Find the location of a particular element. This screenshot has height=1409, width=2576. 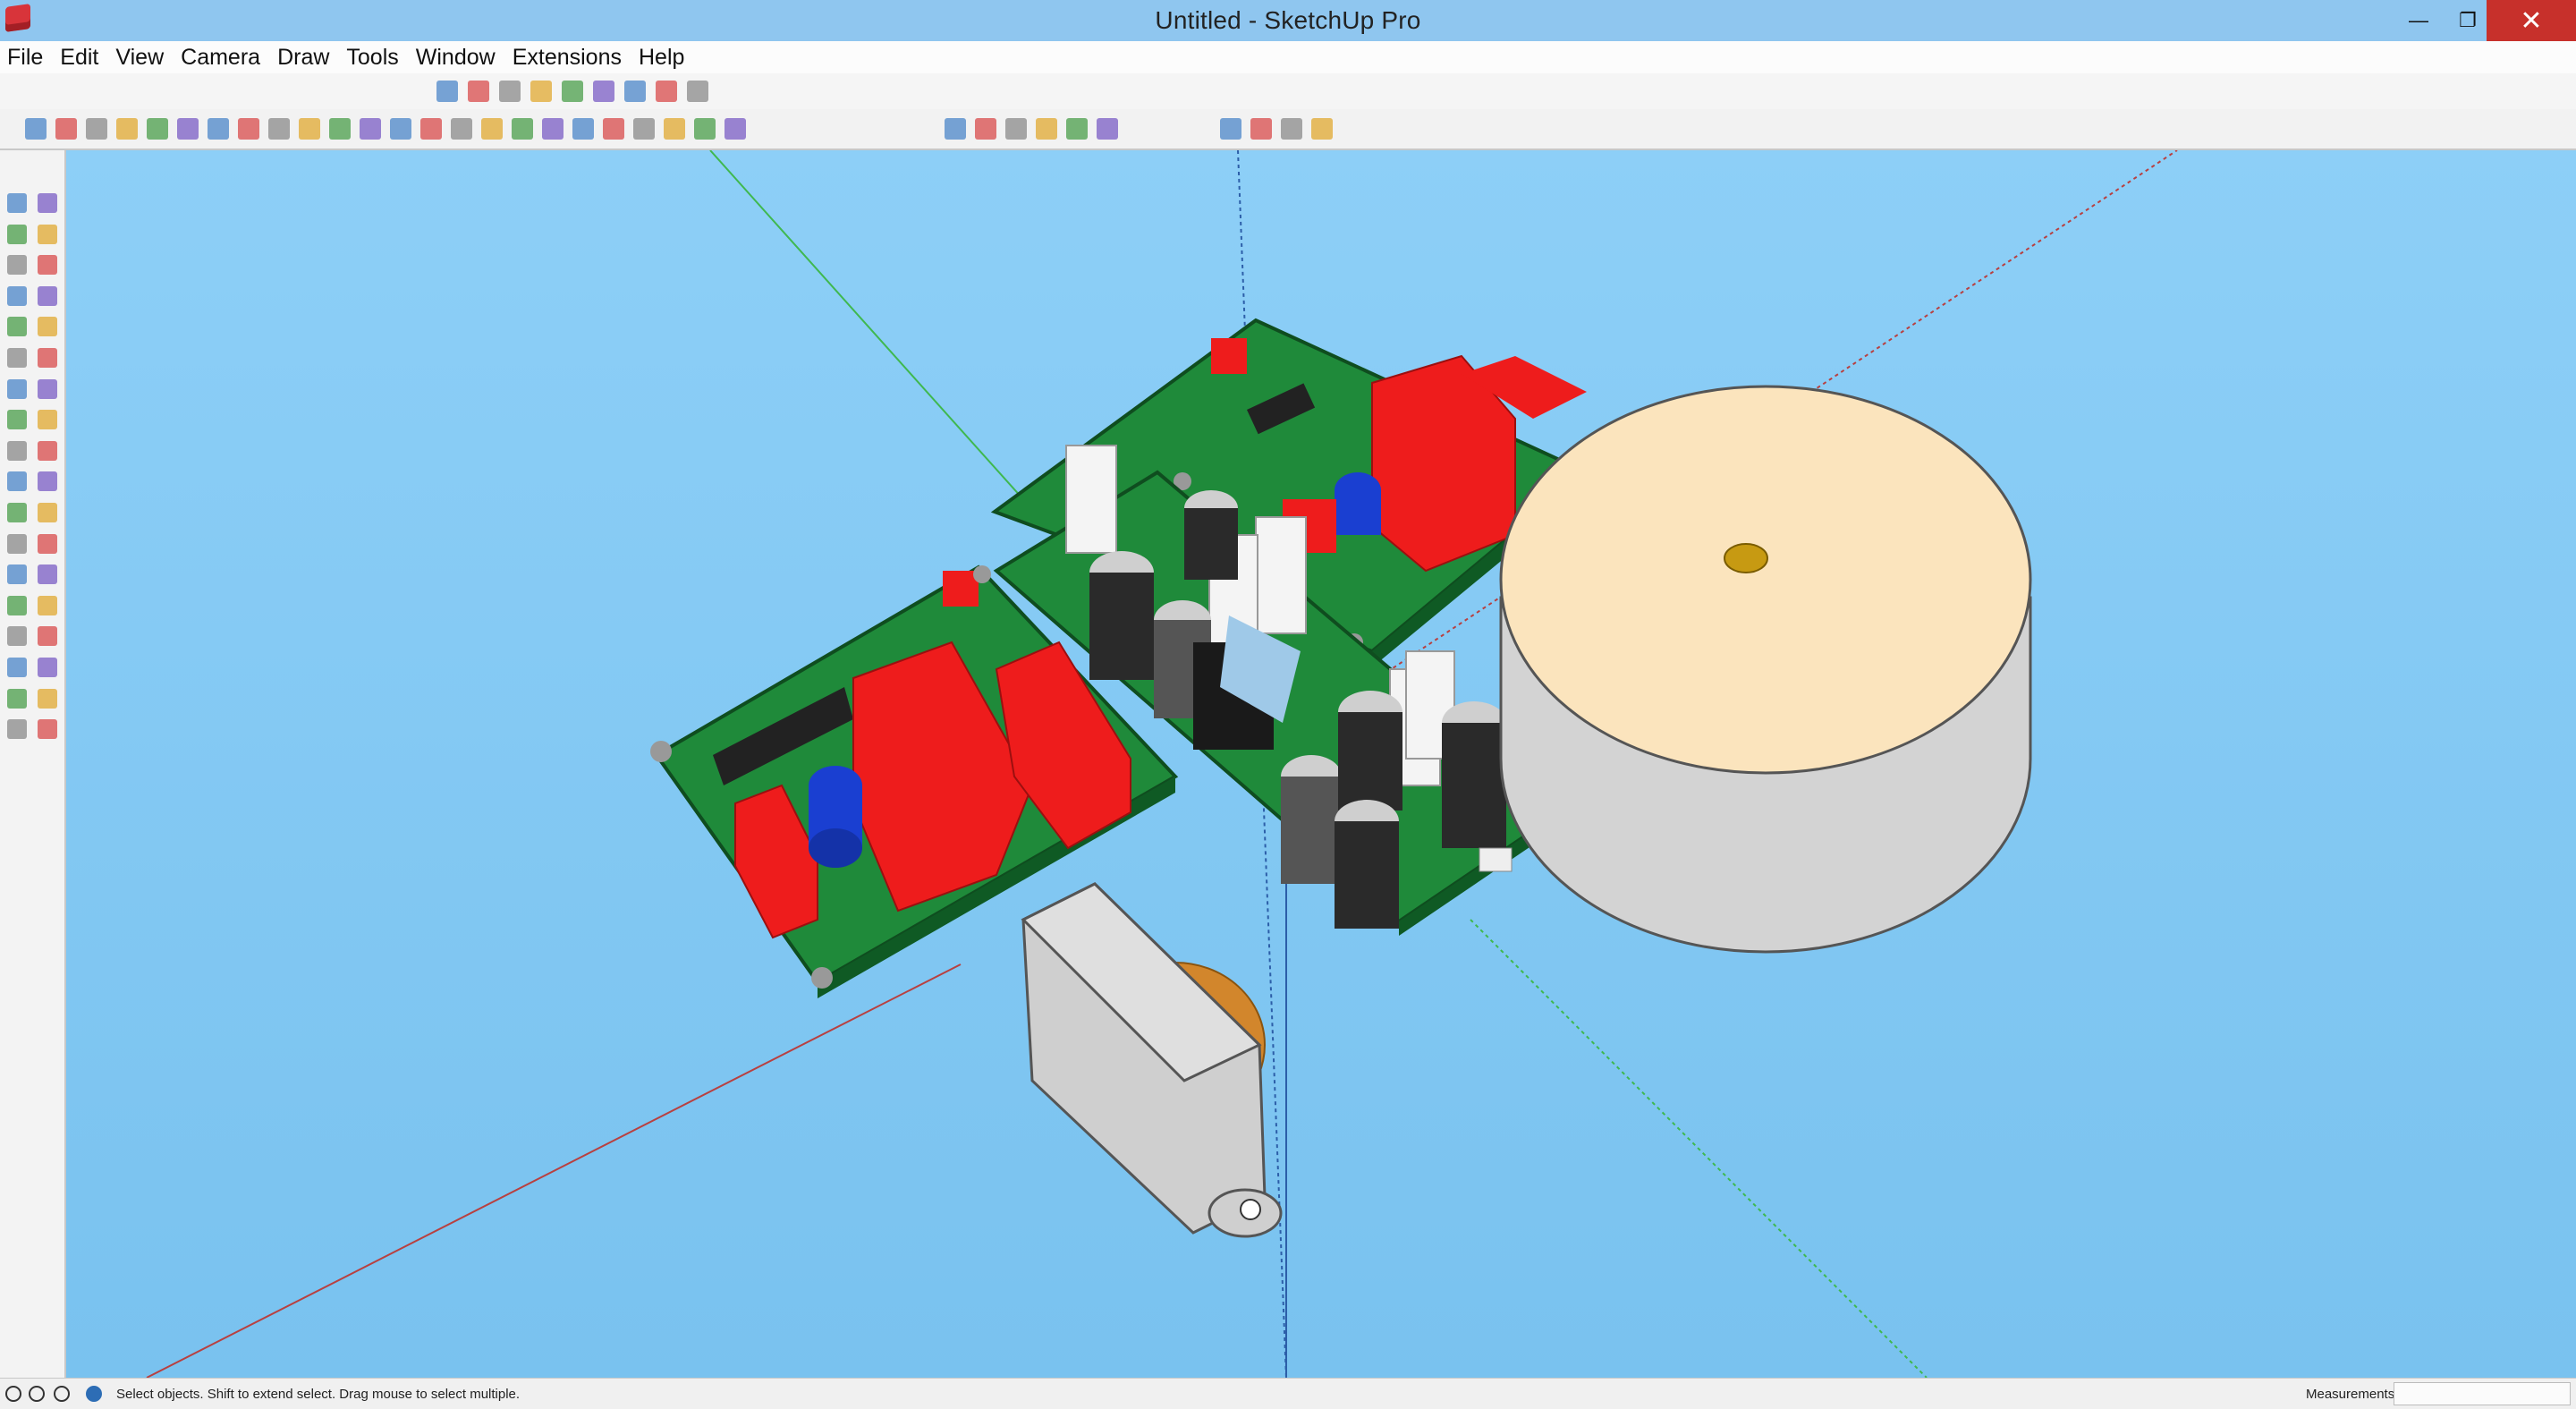

line-icon is located at coordinates (17, 266).